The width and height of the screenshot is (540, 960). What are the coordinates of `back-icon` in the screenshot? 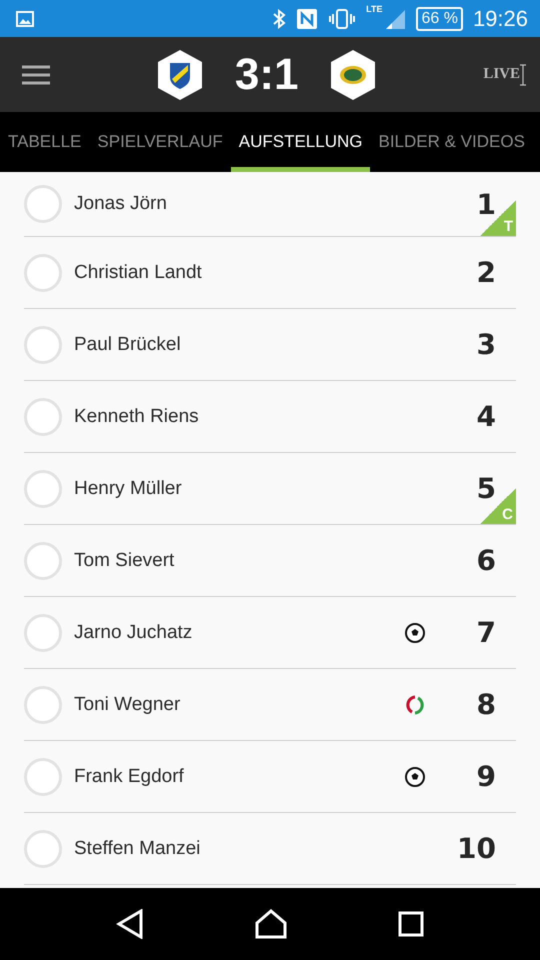 It's located at (130, 924).